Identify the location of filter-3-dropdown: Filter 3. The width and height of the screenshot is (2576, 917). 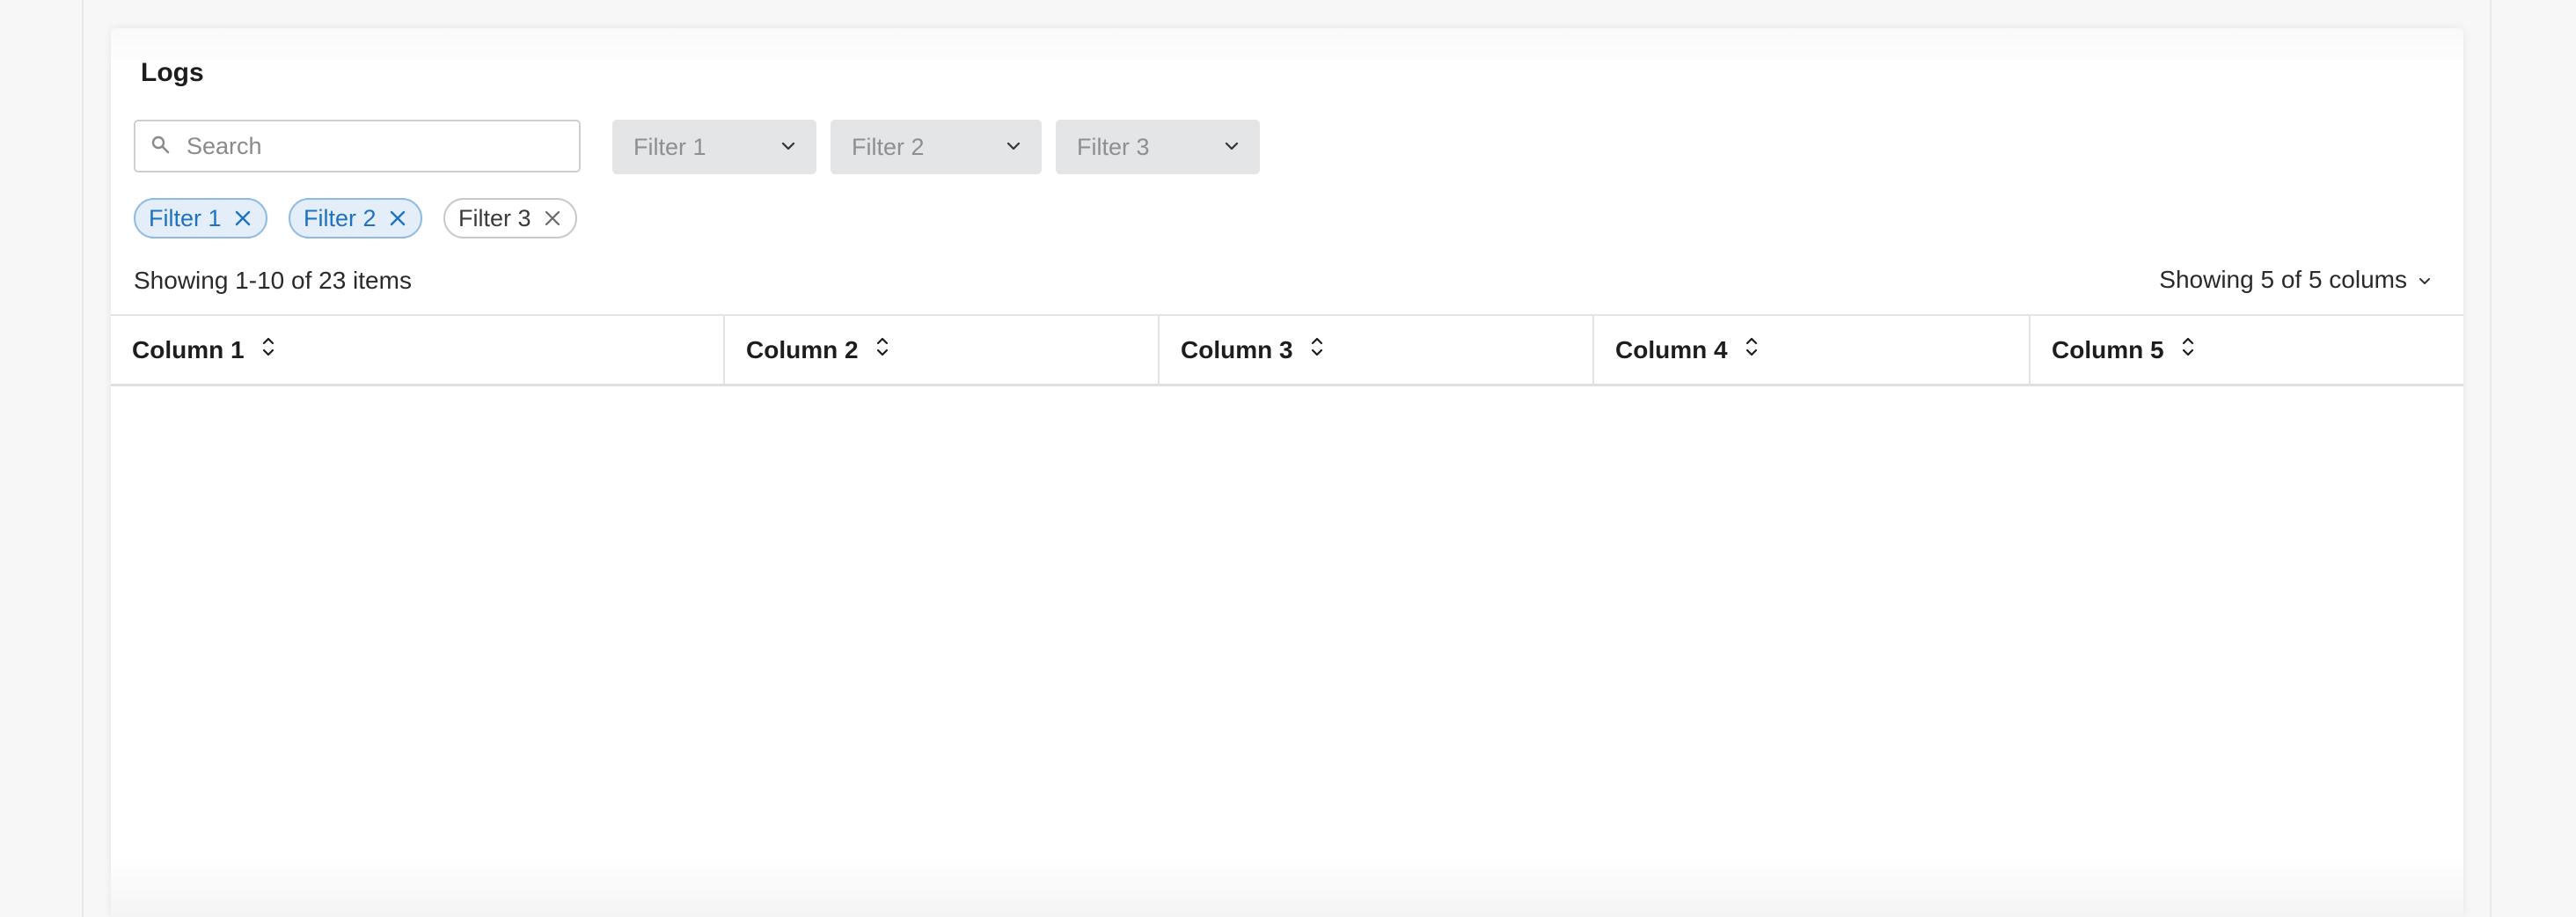
(1158, 147).